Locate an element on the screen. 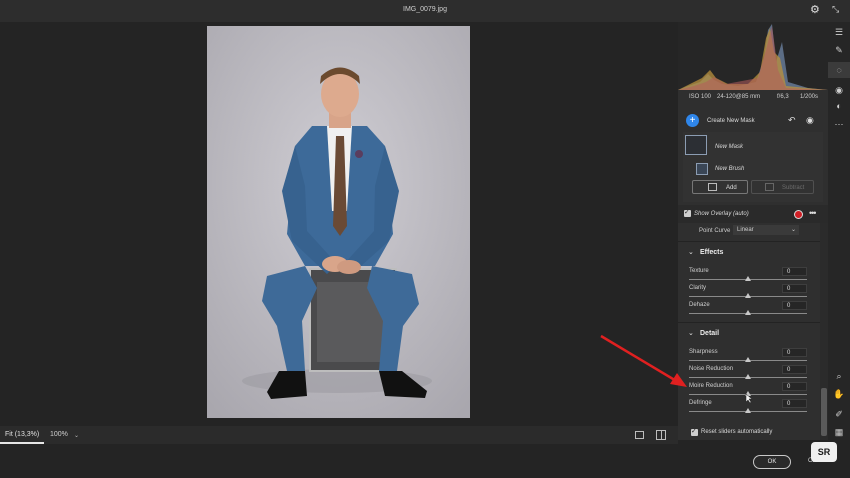 Image resolution: width=850 pixels, height=478 pixels. mask-header: + Create New Mask ↶ ◉ is located at coordinates (753, 119).